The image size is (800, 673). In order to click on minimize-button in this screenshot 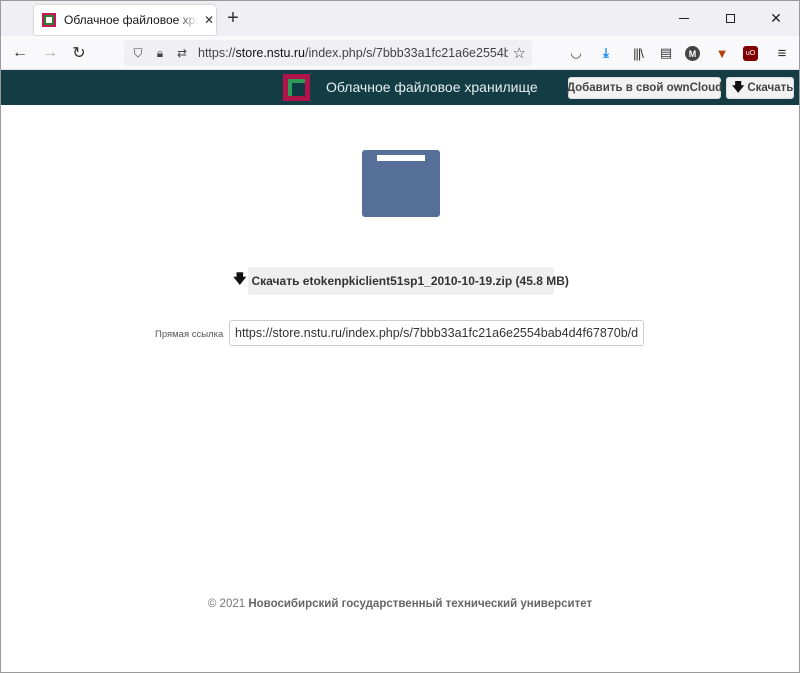, I will do `click(684, 18)`.